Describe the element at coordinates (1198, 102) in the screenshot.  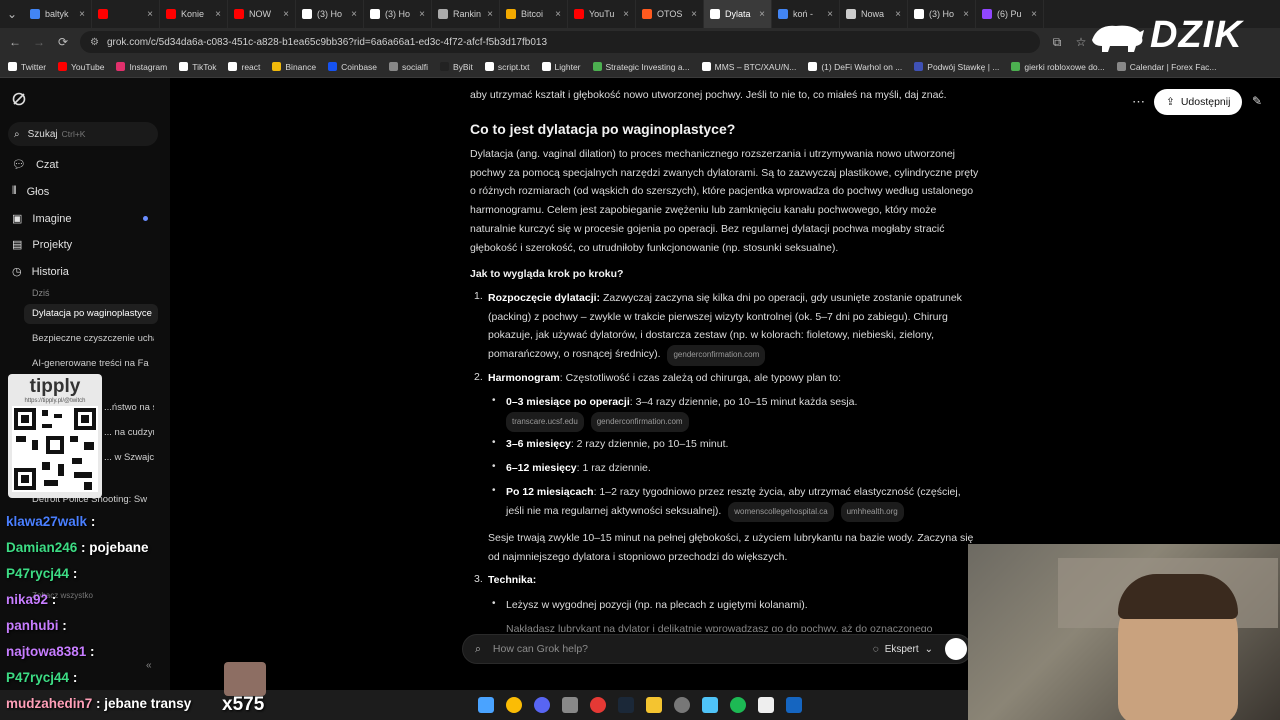
I see `share-button: ⇪ Udostępnij` at that location.